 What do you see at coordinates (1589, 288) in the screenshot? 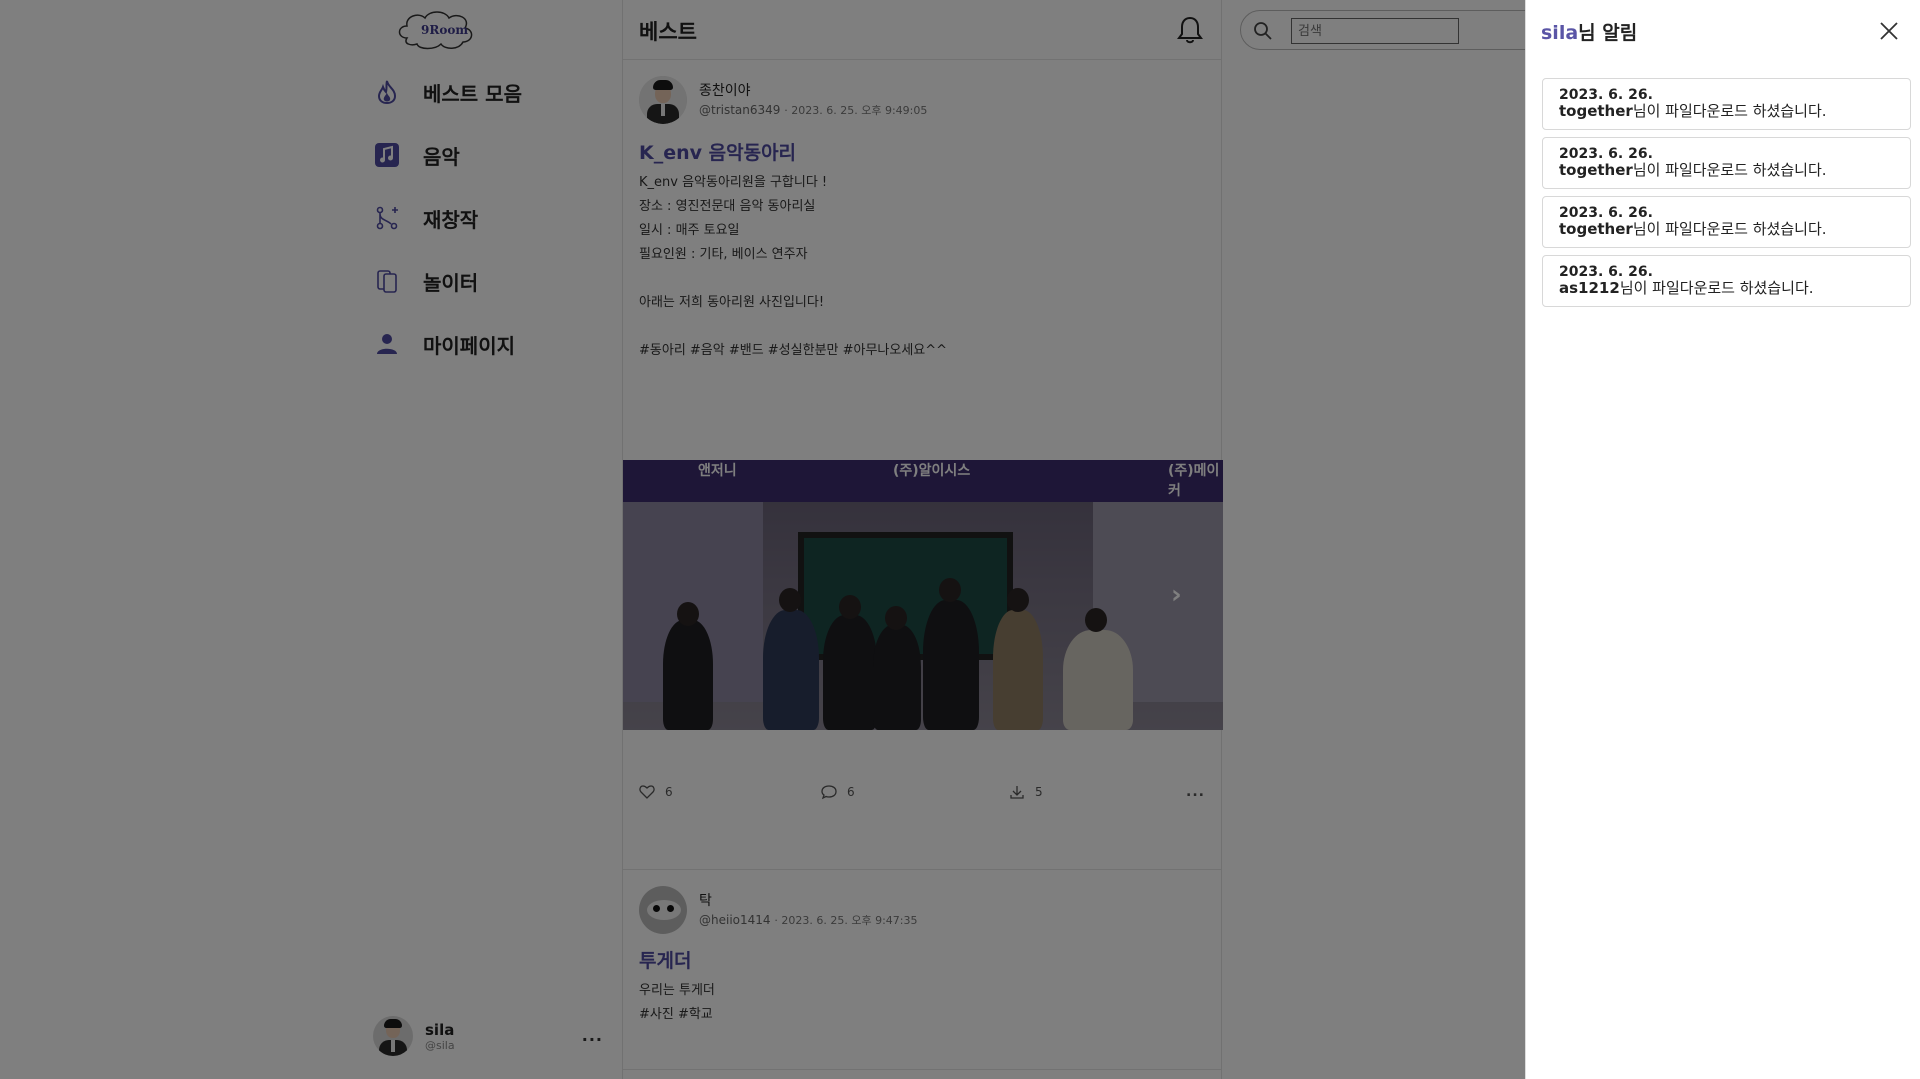
I see `notification-user: as1212` at bounding box center [1589, 288].